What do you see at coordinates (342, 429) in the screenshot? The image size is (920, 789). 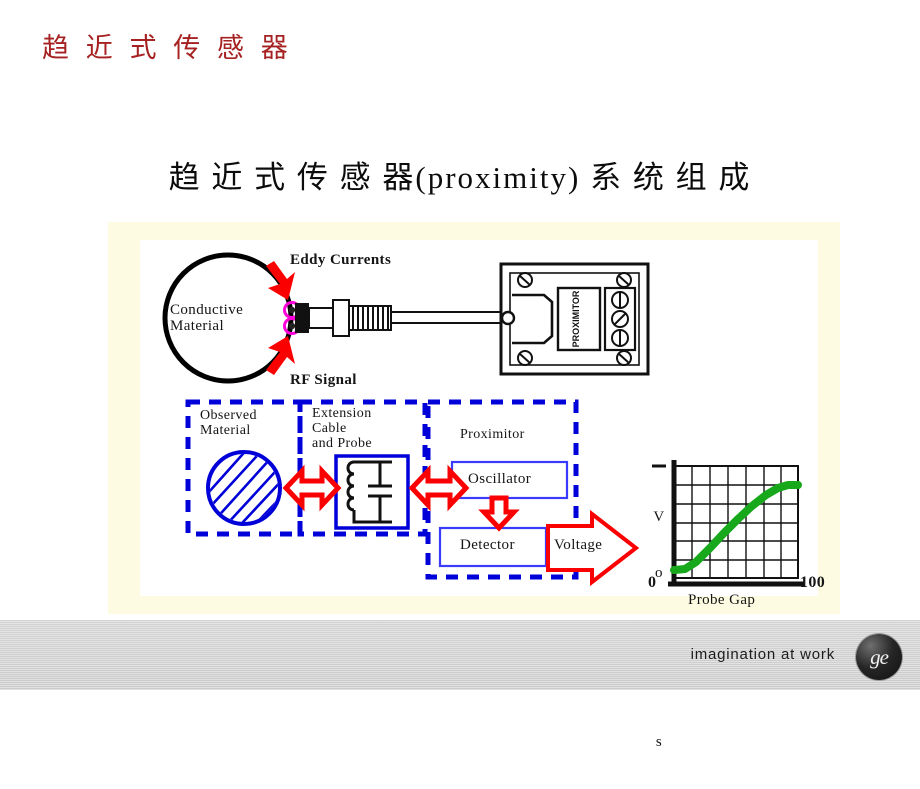 I see `extension-cable-probe-label: Extension Cable and Probe` at bounding box center [342, 429].